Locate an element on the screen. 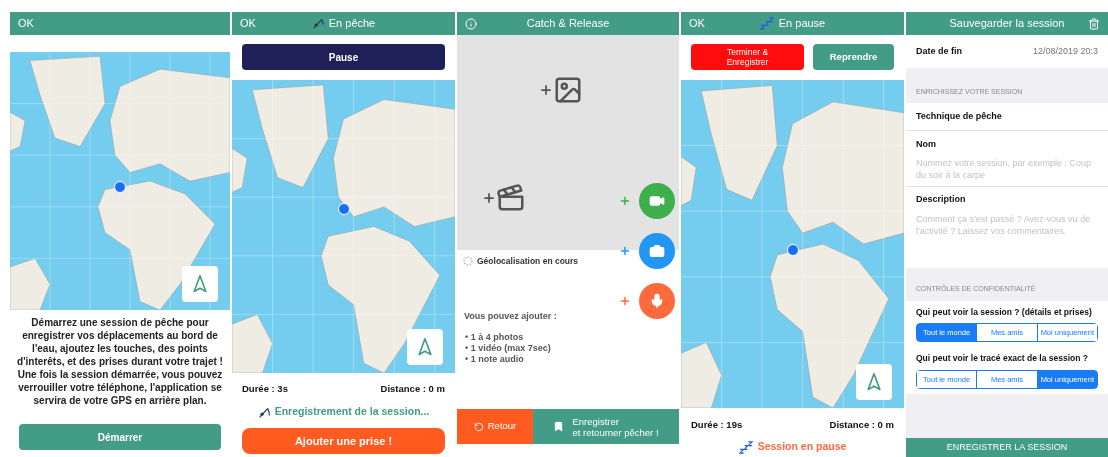  screen-title: Sauvegarder la session is located at coordinates (1007, 24).